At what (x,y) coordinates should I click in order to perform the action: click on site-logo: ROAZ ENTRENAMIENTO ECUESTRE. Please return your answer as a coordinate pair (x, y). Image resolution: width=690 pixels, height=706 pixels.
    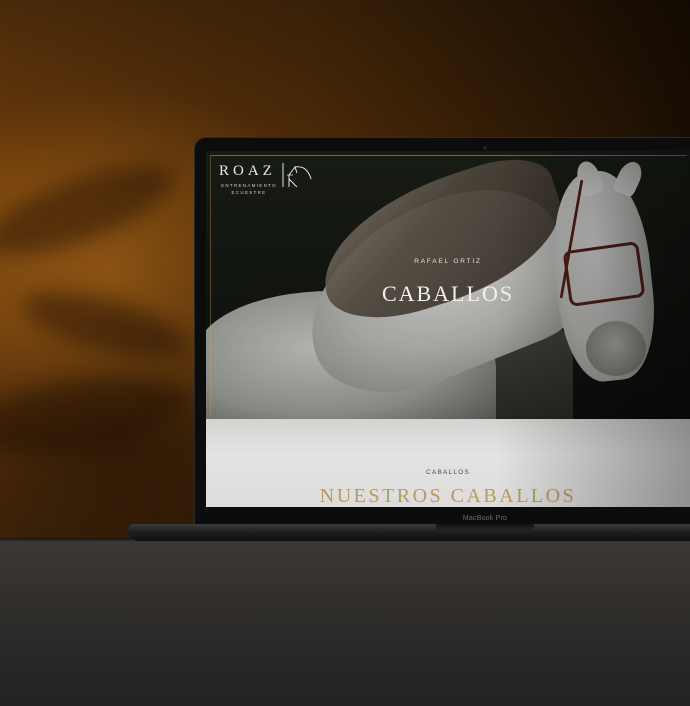
    Looking at the image, I should click on (274, 183).